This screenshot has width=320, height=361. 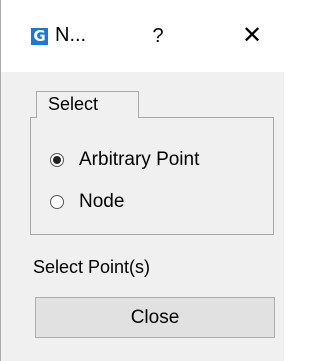 I want to click on select-points-prompt: Select Point(s), so click(x=92, y=267).